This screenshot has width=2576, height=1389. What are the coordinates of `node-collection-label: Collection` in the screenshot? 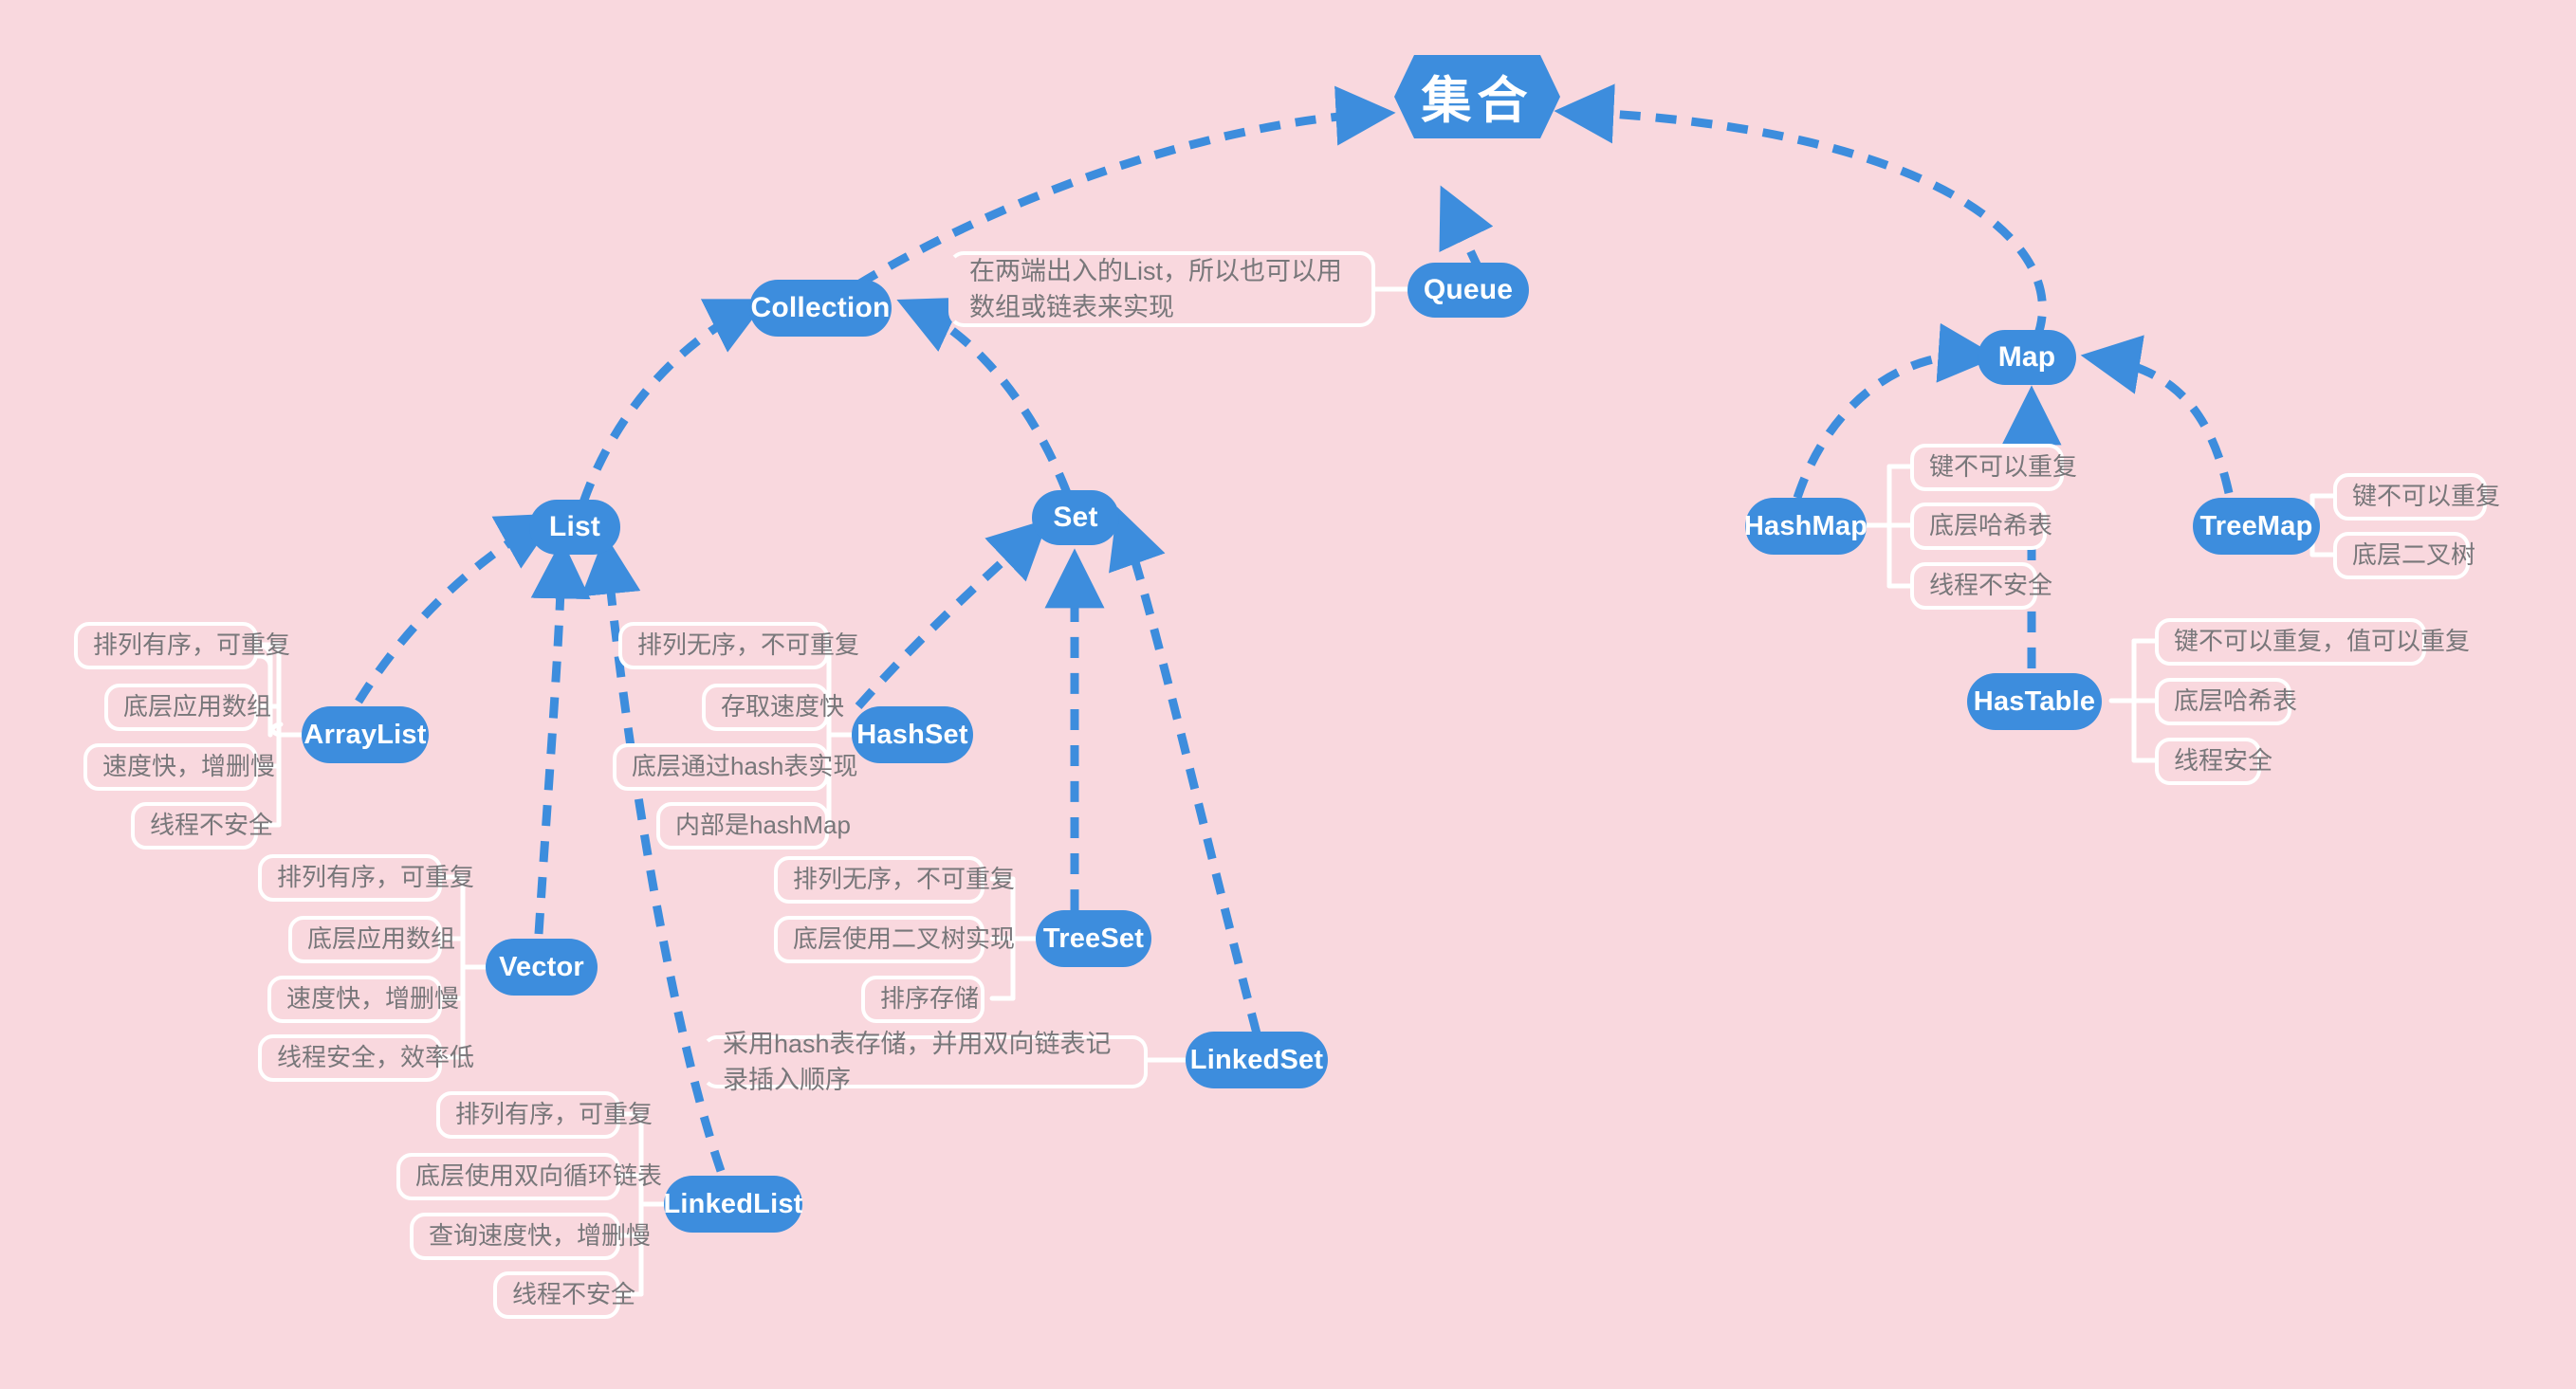 It's located at (820, 307).